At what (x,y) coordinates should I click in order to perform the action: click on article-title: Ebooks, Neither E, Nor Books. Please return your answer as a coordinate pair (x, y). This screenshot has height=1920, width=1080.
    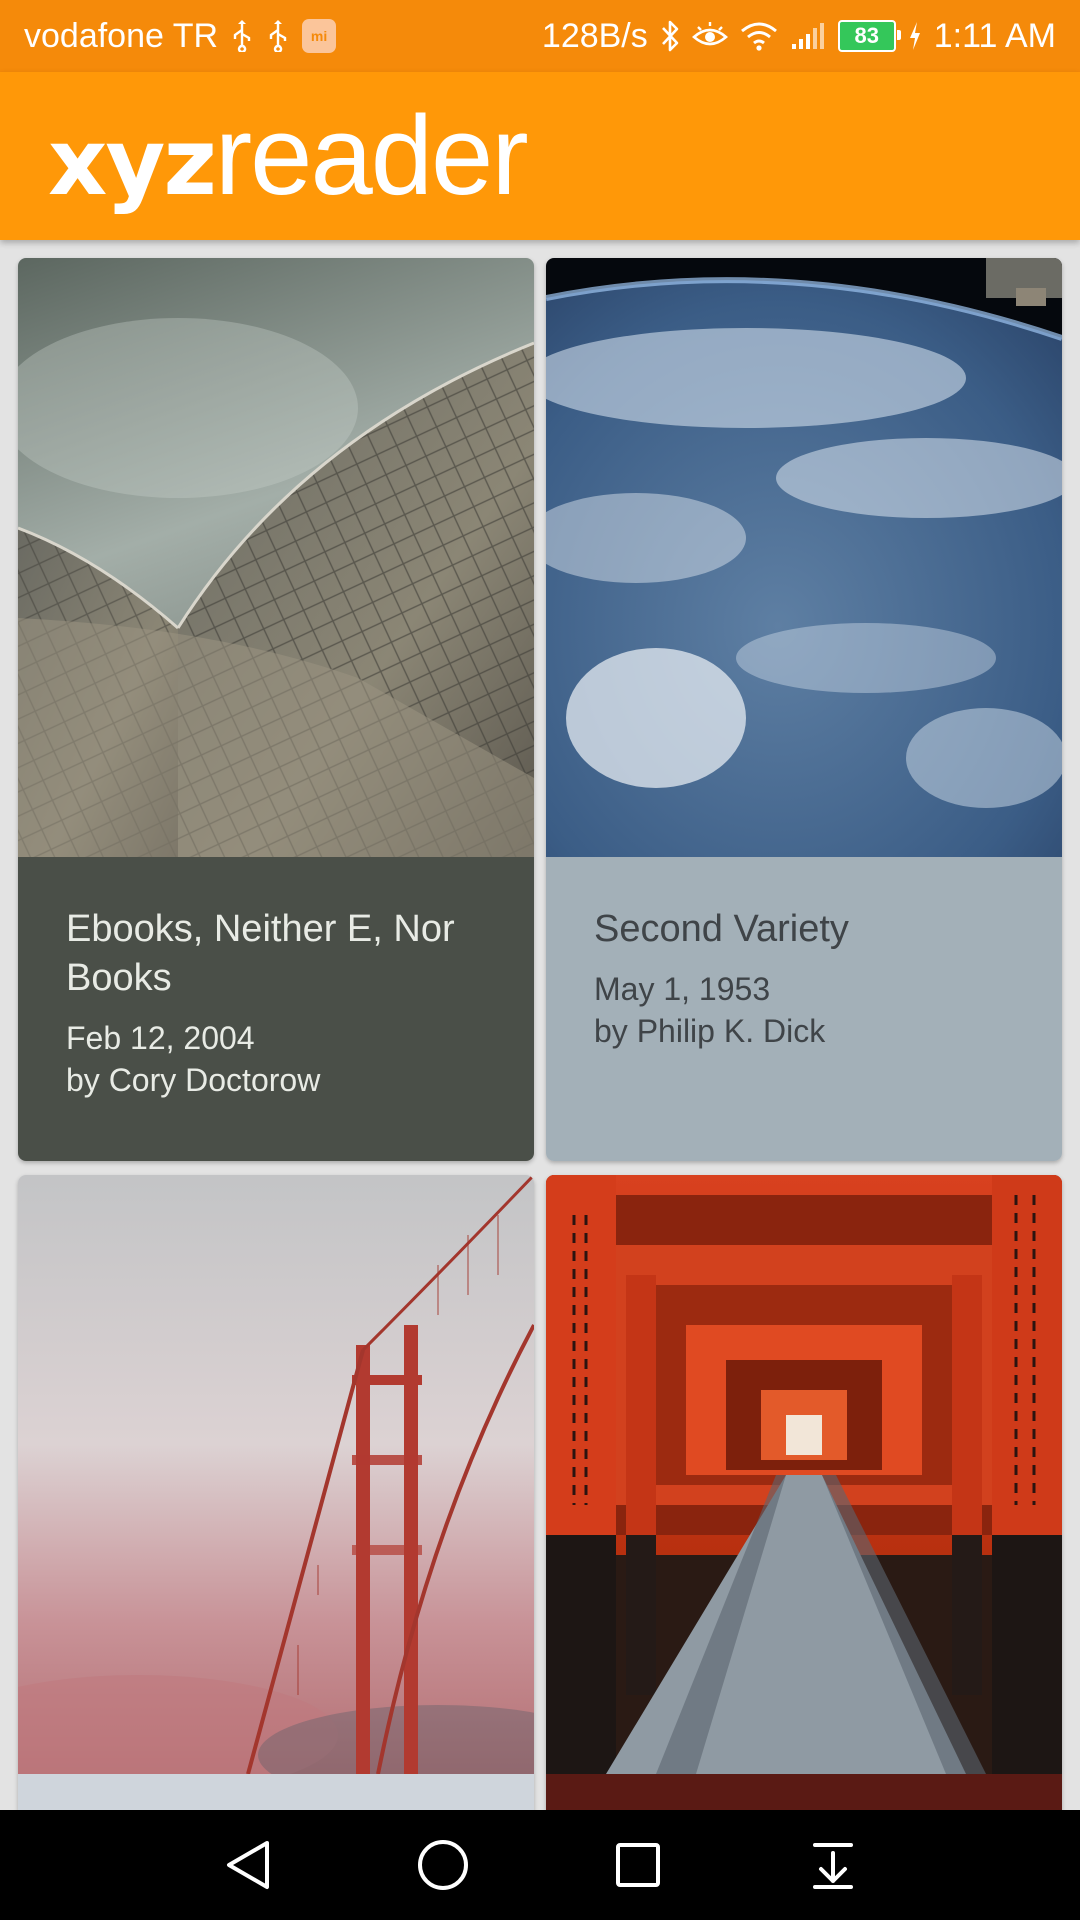
    Looking at the image, I should click on (260, 953).